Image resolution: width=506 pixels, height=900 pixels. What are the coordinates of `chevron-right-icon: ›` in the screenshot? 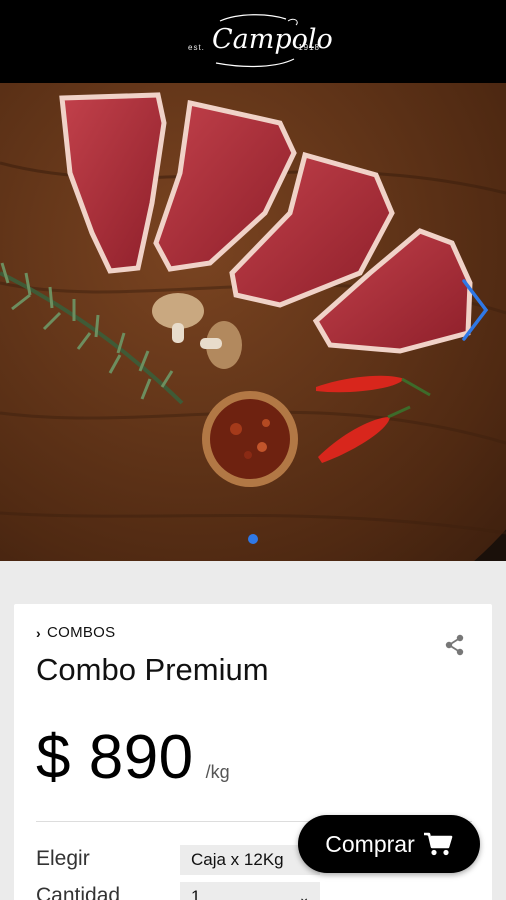 It's located at (38, 632).